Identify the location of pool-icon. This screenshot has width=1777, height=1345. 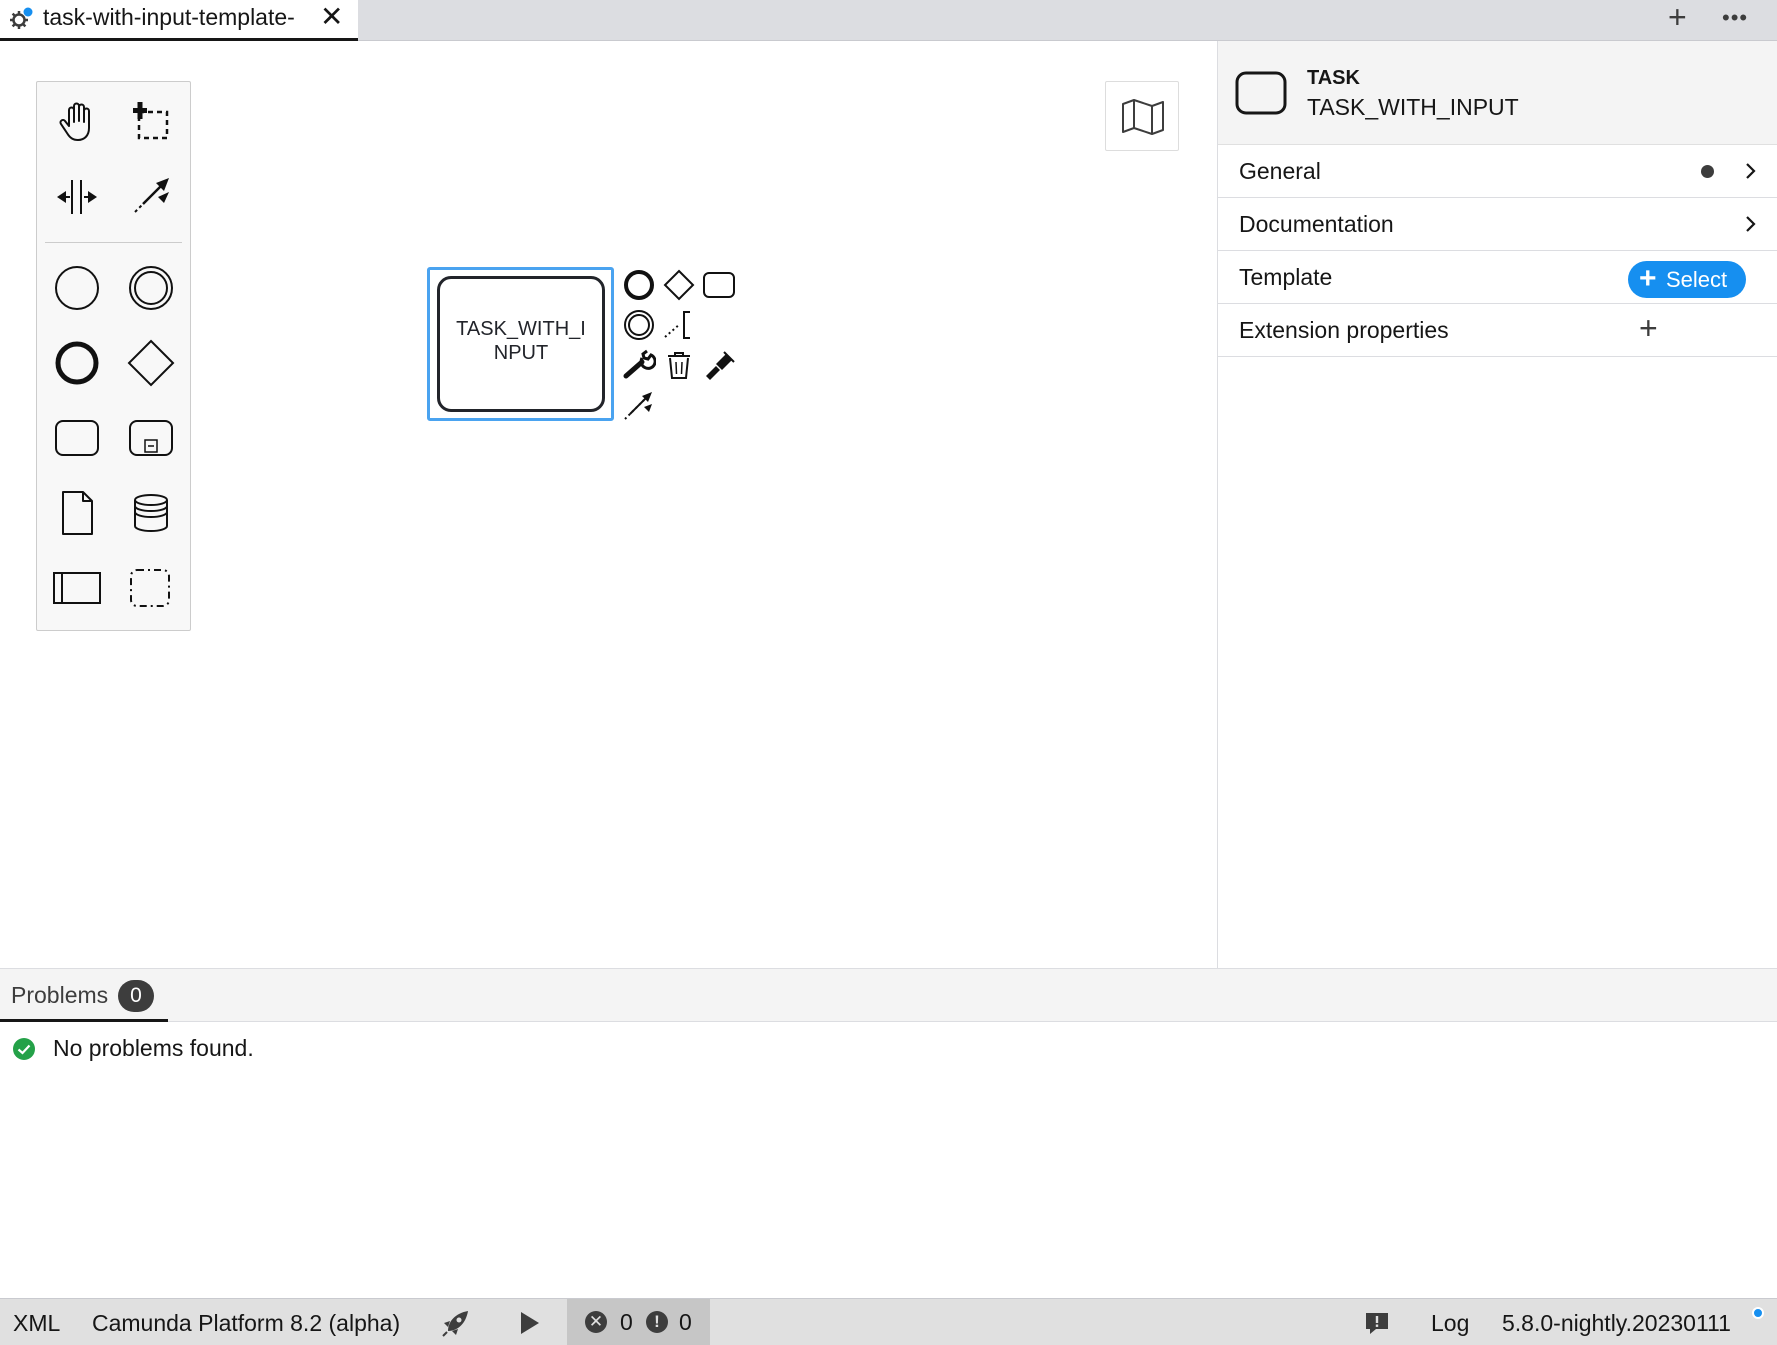
(77, 588).